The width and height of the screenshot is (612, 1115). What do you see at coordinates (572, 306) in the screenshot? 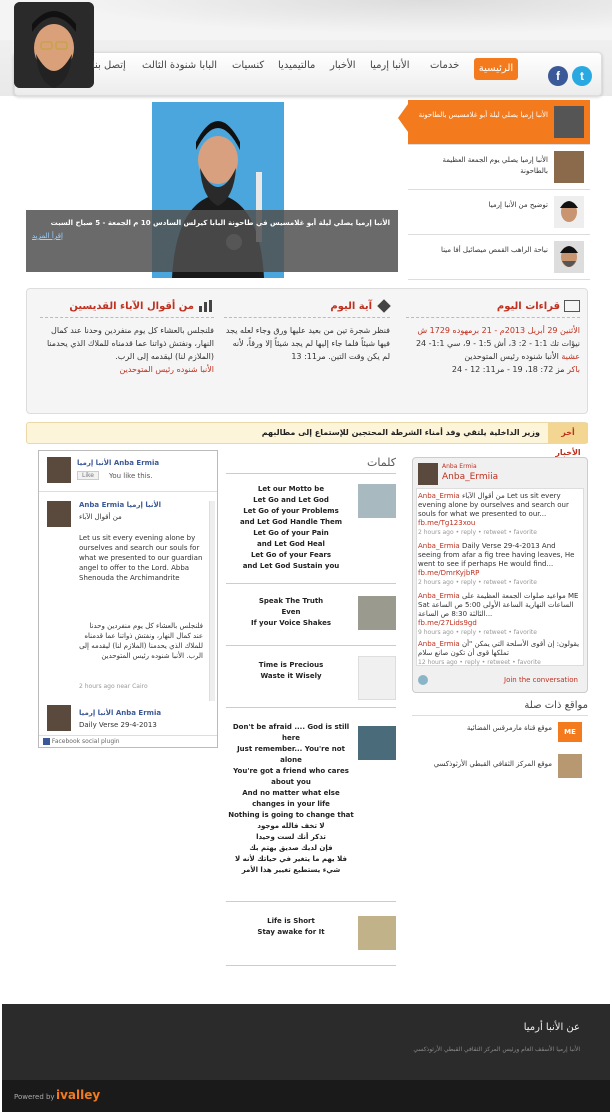
I see `book-icon` at bounding box center [572, 306].